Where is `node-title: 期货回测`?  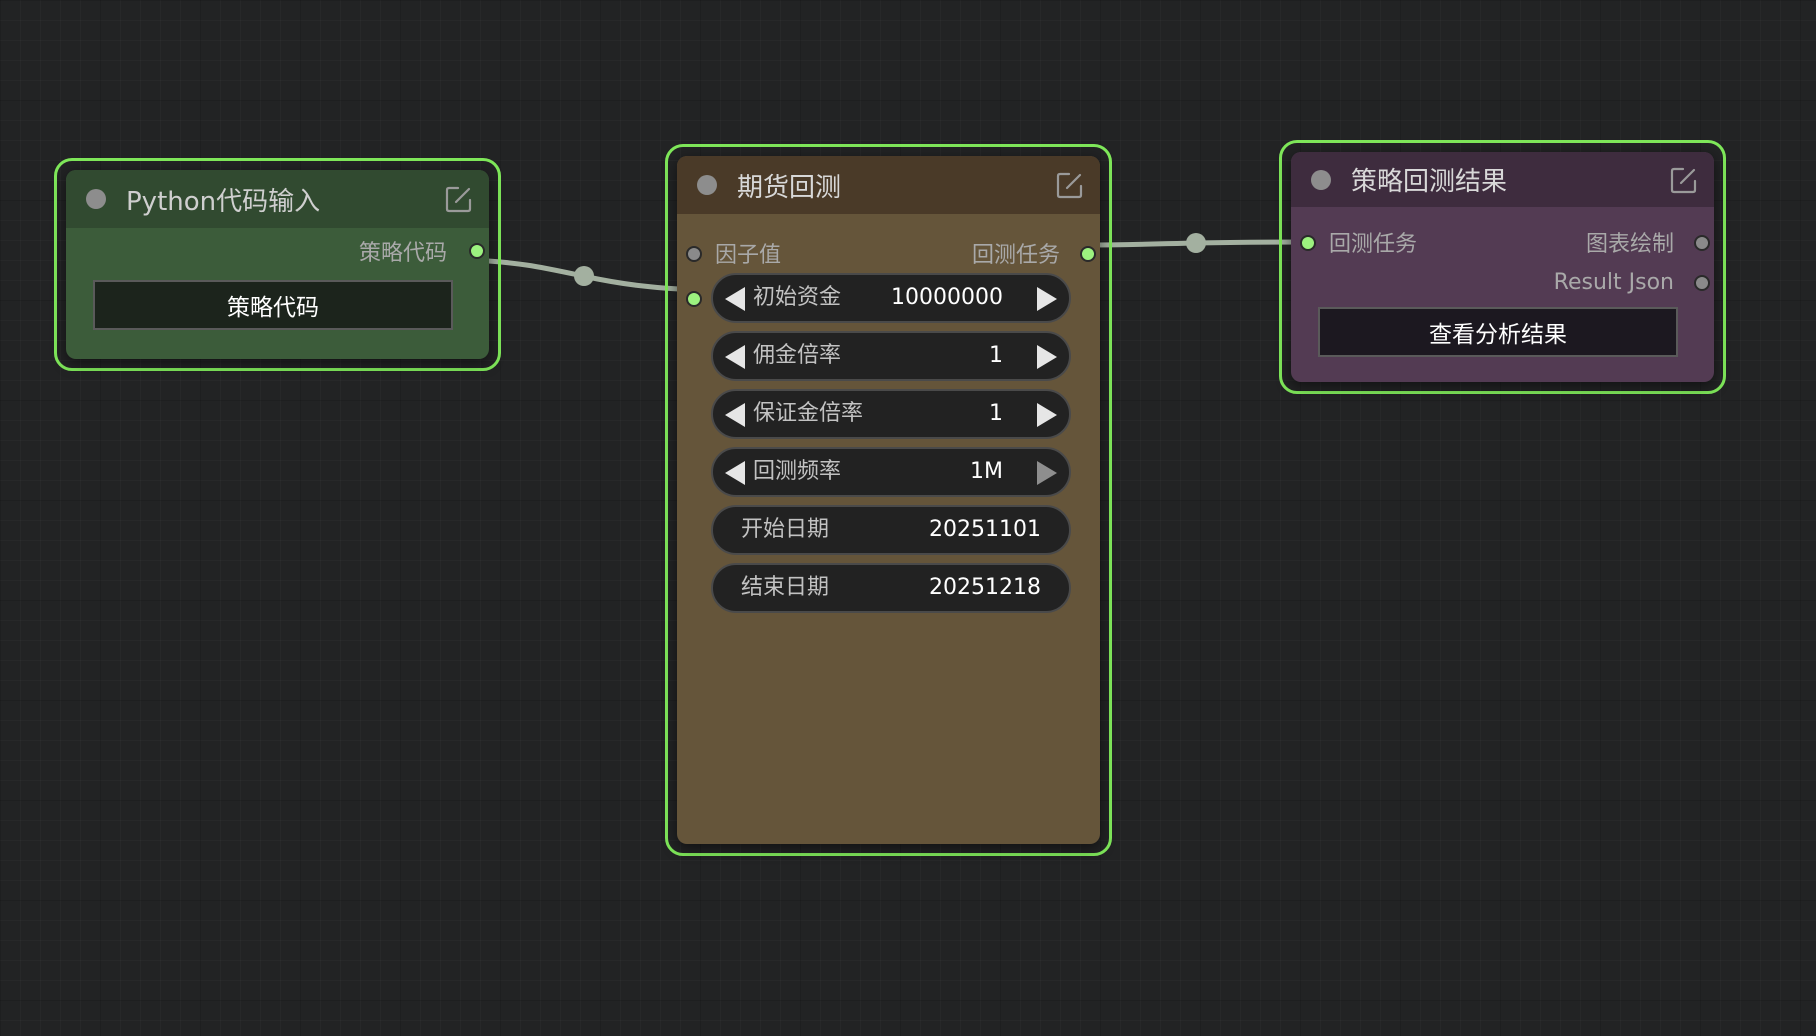
node-title: 期货回测 is located at coordinates (789, 187).